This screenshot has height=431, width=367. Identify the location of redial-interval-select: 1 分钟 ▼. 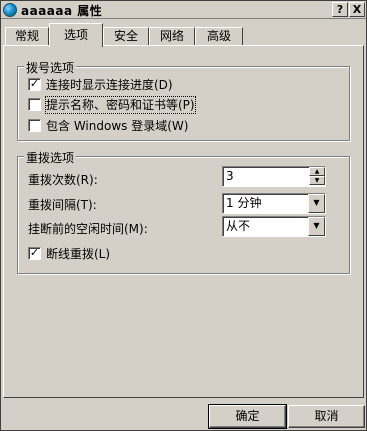
(274, 203).